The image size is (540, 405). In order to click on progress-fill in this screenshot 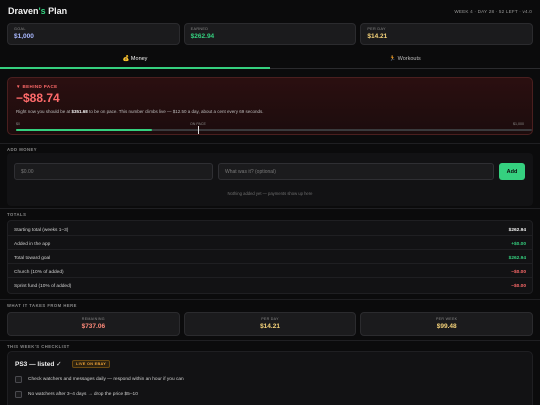, I will do `click(84, 130)`.